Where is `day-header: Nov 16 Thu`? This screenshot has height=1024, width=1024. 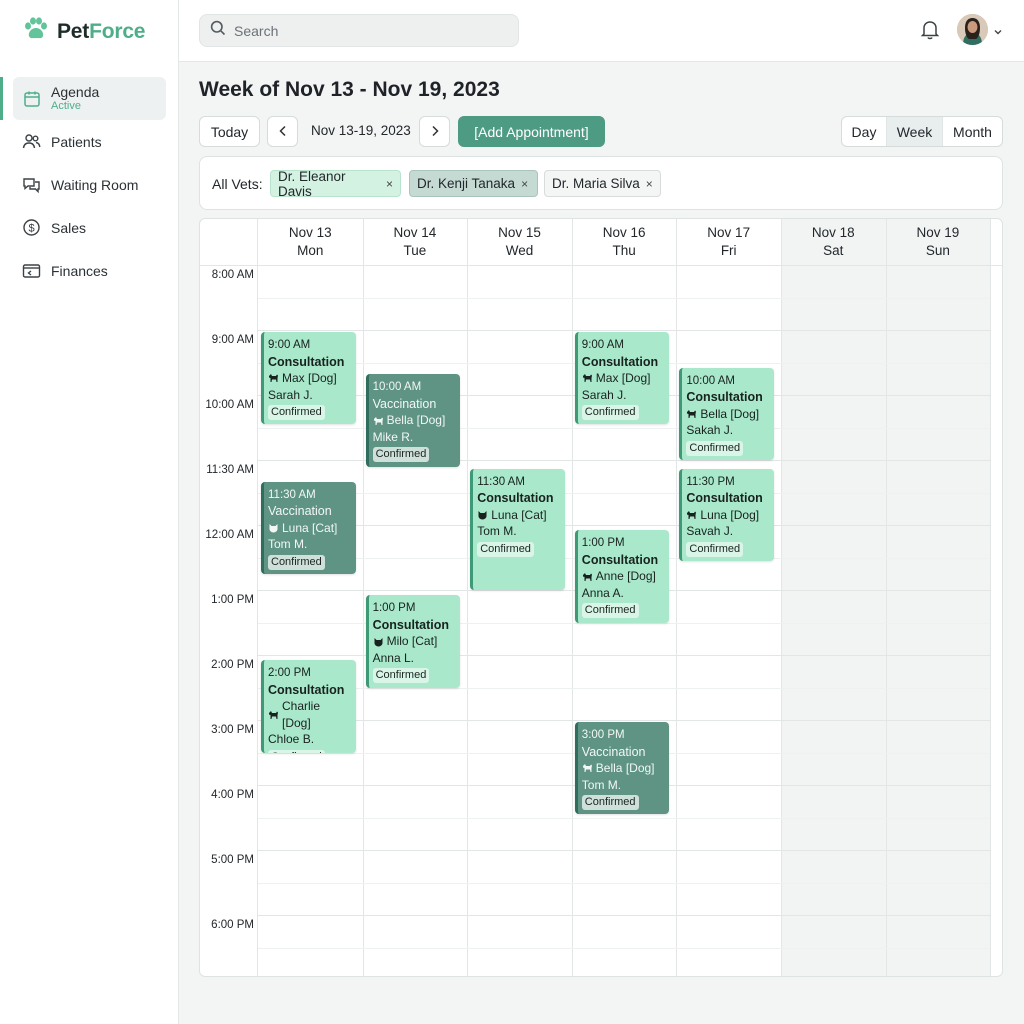
day-header: Nov 16 Thu is located at coordinates (624, 242).